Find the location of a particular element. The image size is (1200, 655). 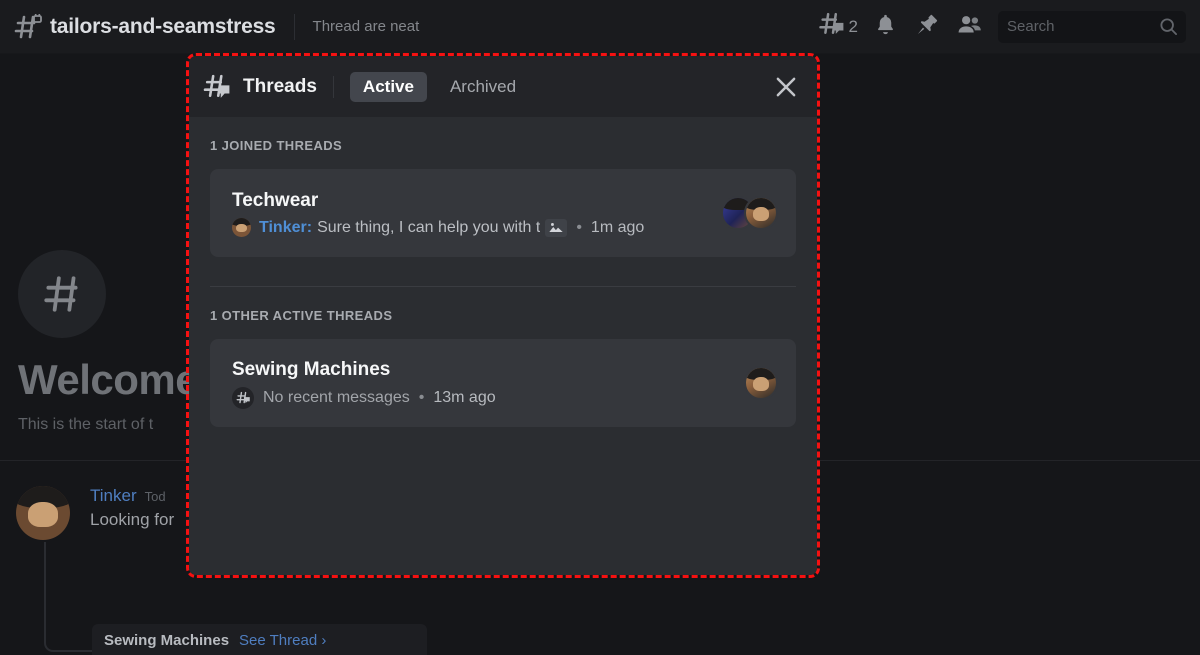

thread-connector-line is located at coordinates (69, 597).